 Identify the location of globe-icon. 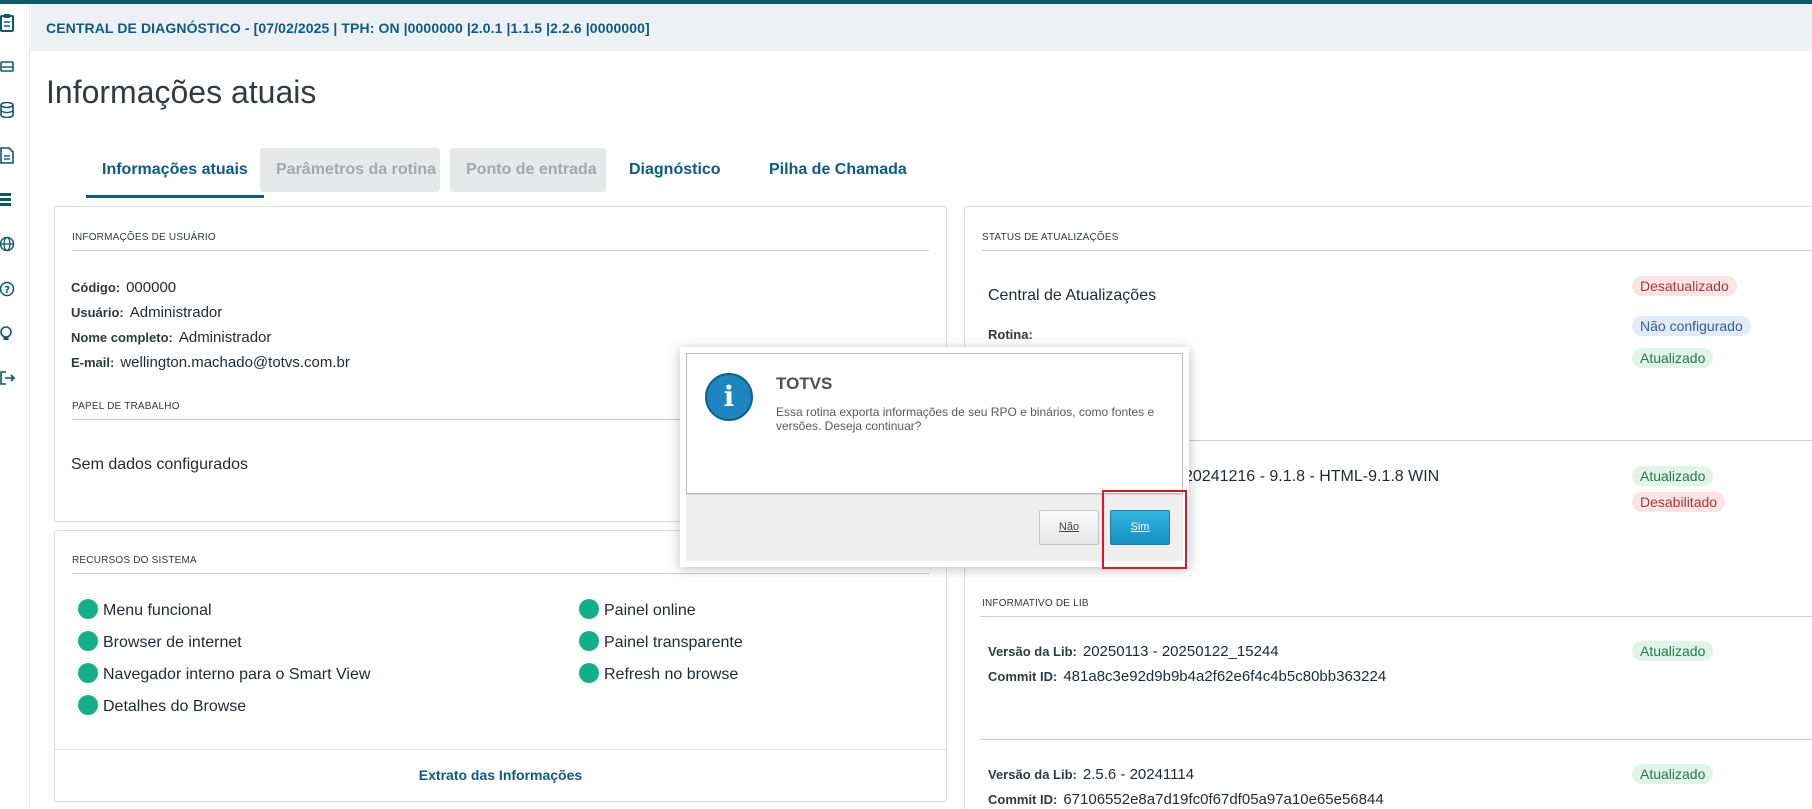
(9, 246).